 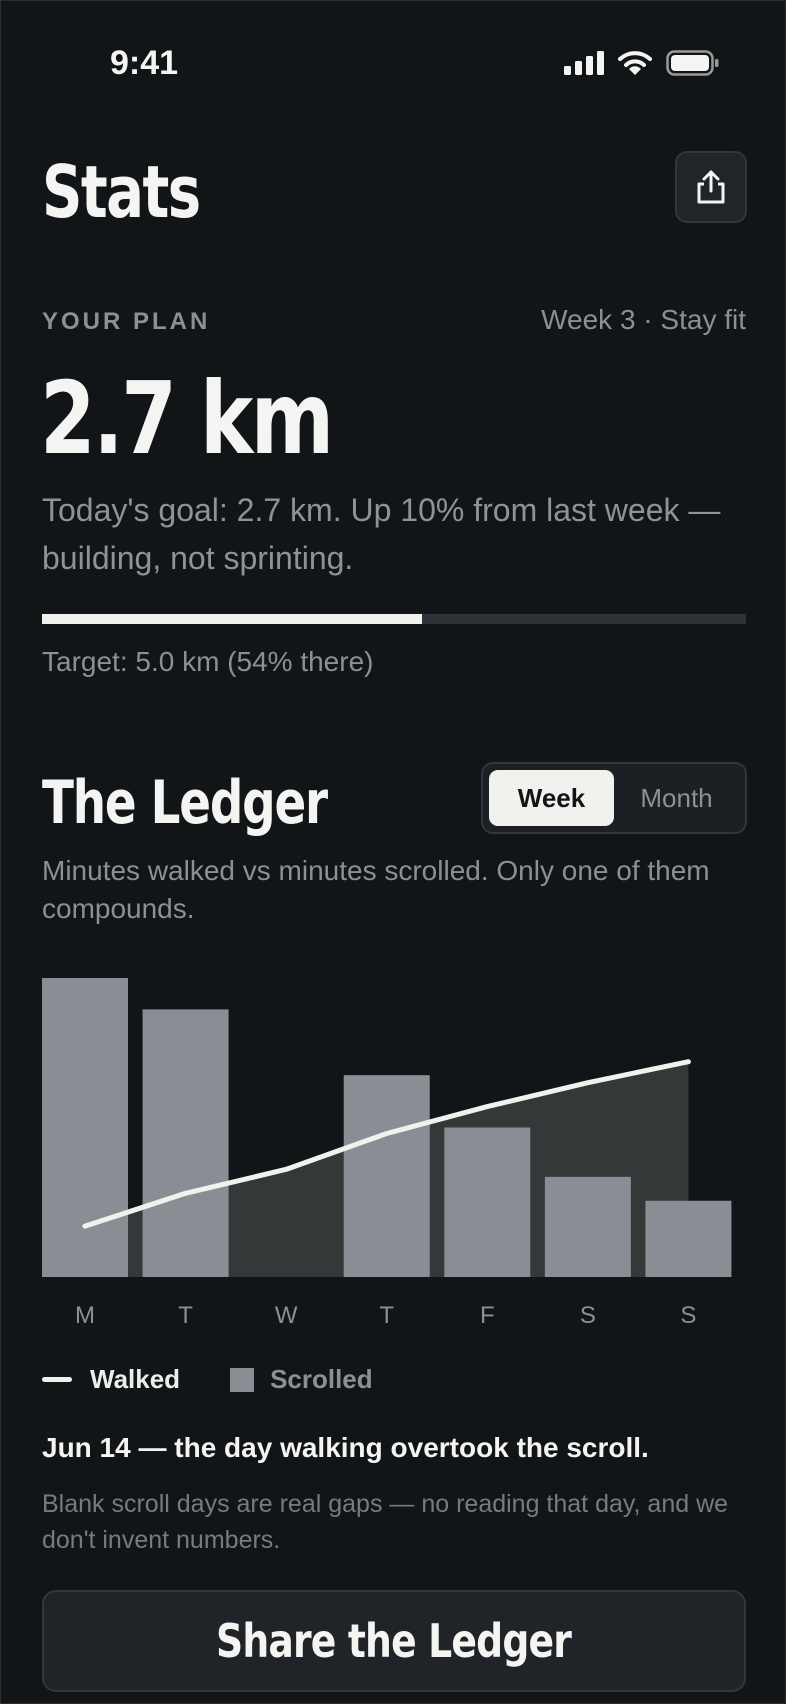 What do you see at coordinates (187, 418) in the screenshot?
I see `plan-distance: 2.7 km` at bounding box center [187, 418].